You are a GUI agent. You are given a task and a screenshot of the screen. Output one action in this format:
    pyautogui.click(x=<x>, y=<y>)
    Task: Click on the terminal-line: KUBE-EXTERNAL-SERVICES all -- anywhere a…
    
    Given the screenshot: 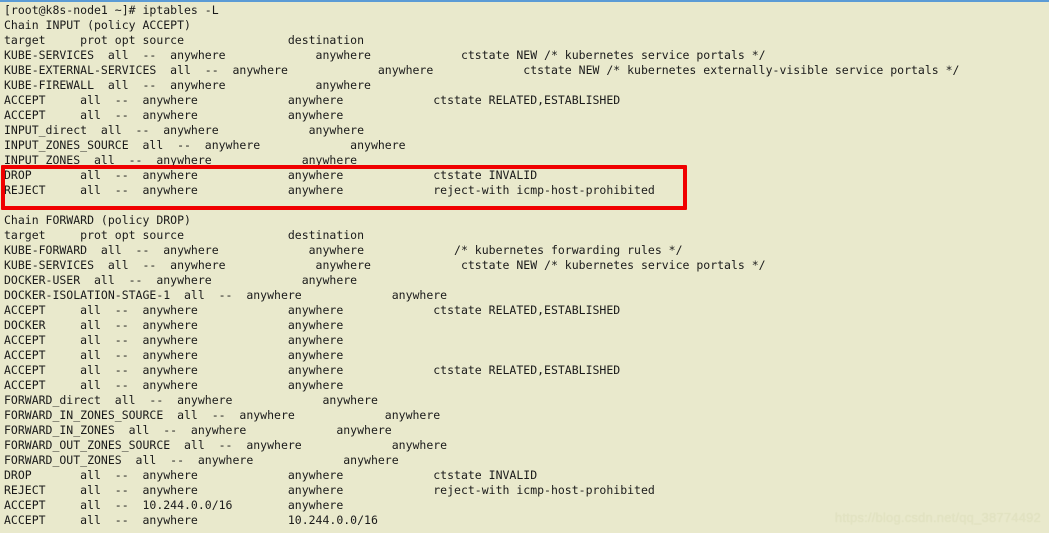 What is the action you would take?
    pyautogui.click(x=482, y=70)
    